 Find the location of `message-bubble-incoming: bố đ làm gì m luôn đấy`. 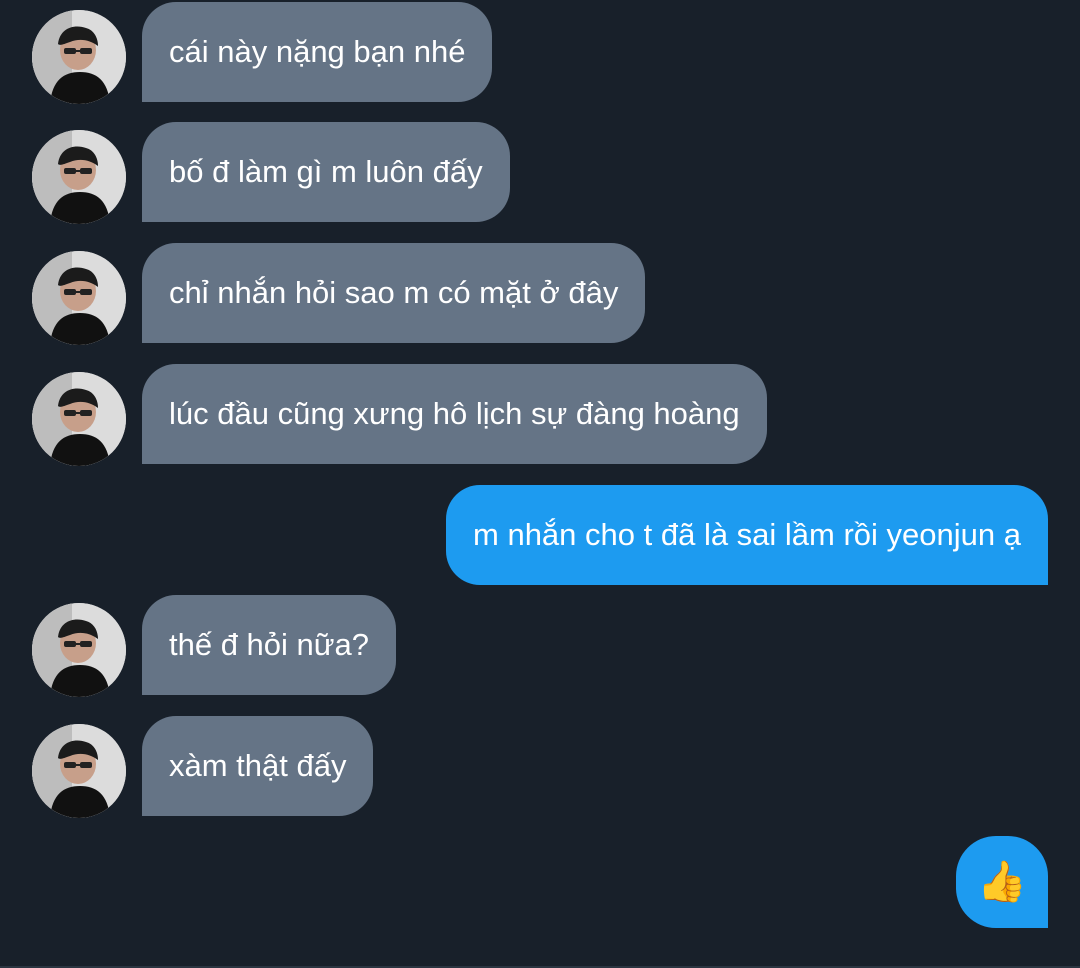

message-bubble-incoming: bố đ làm gì m luôn đấy is located at coordinates (326, 172).